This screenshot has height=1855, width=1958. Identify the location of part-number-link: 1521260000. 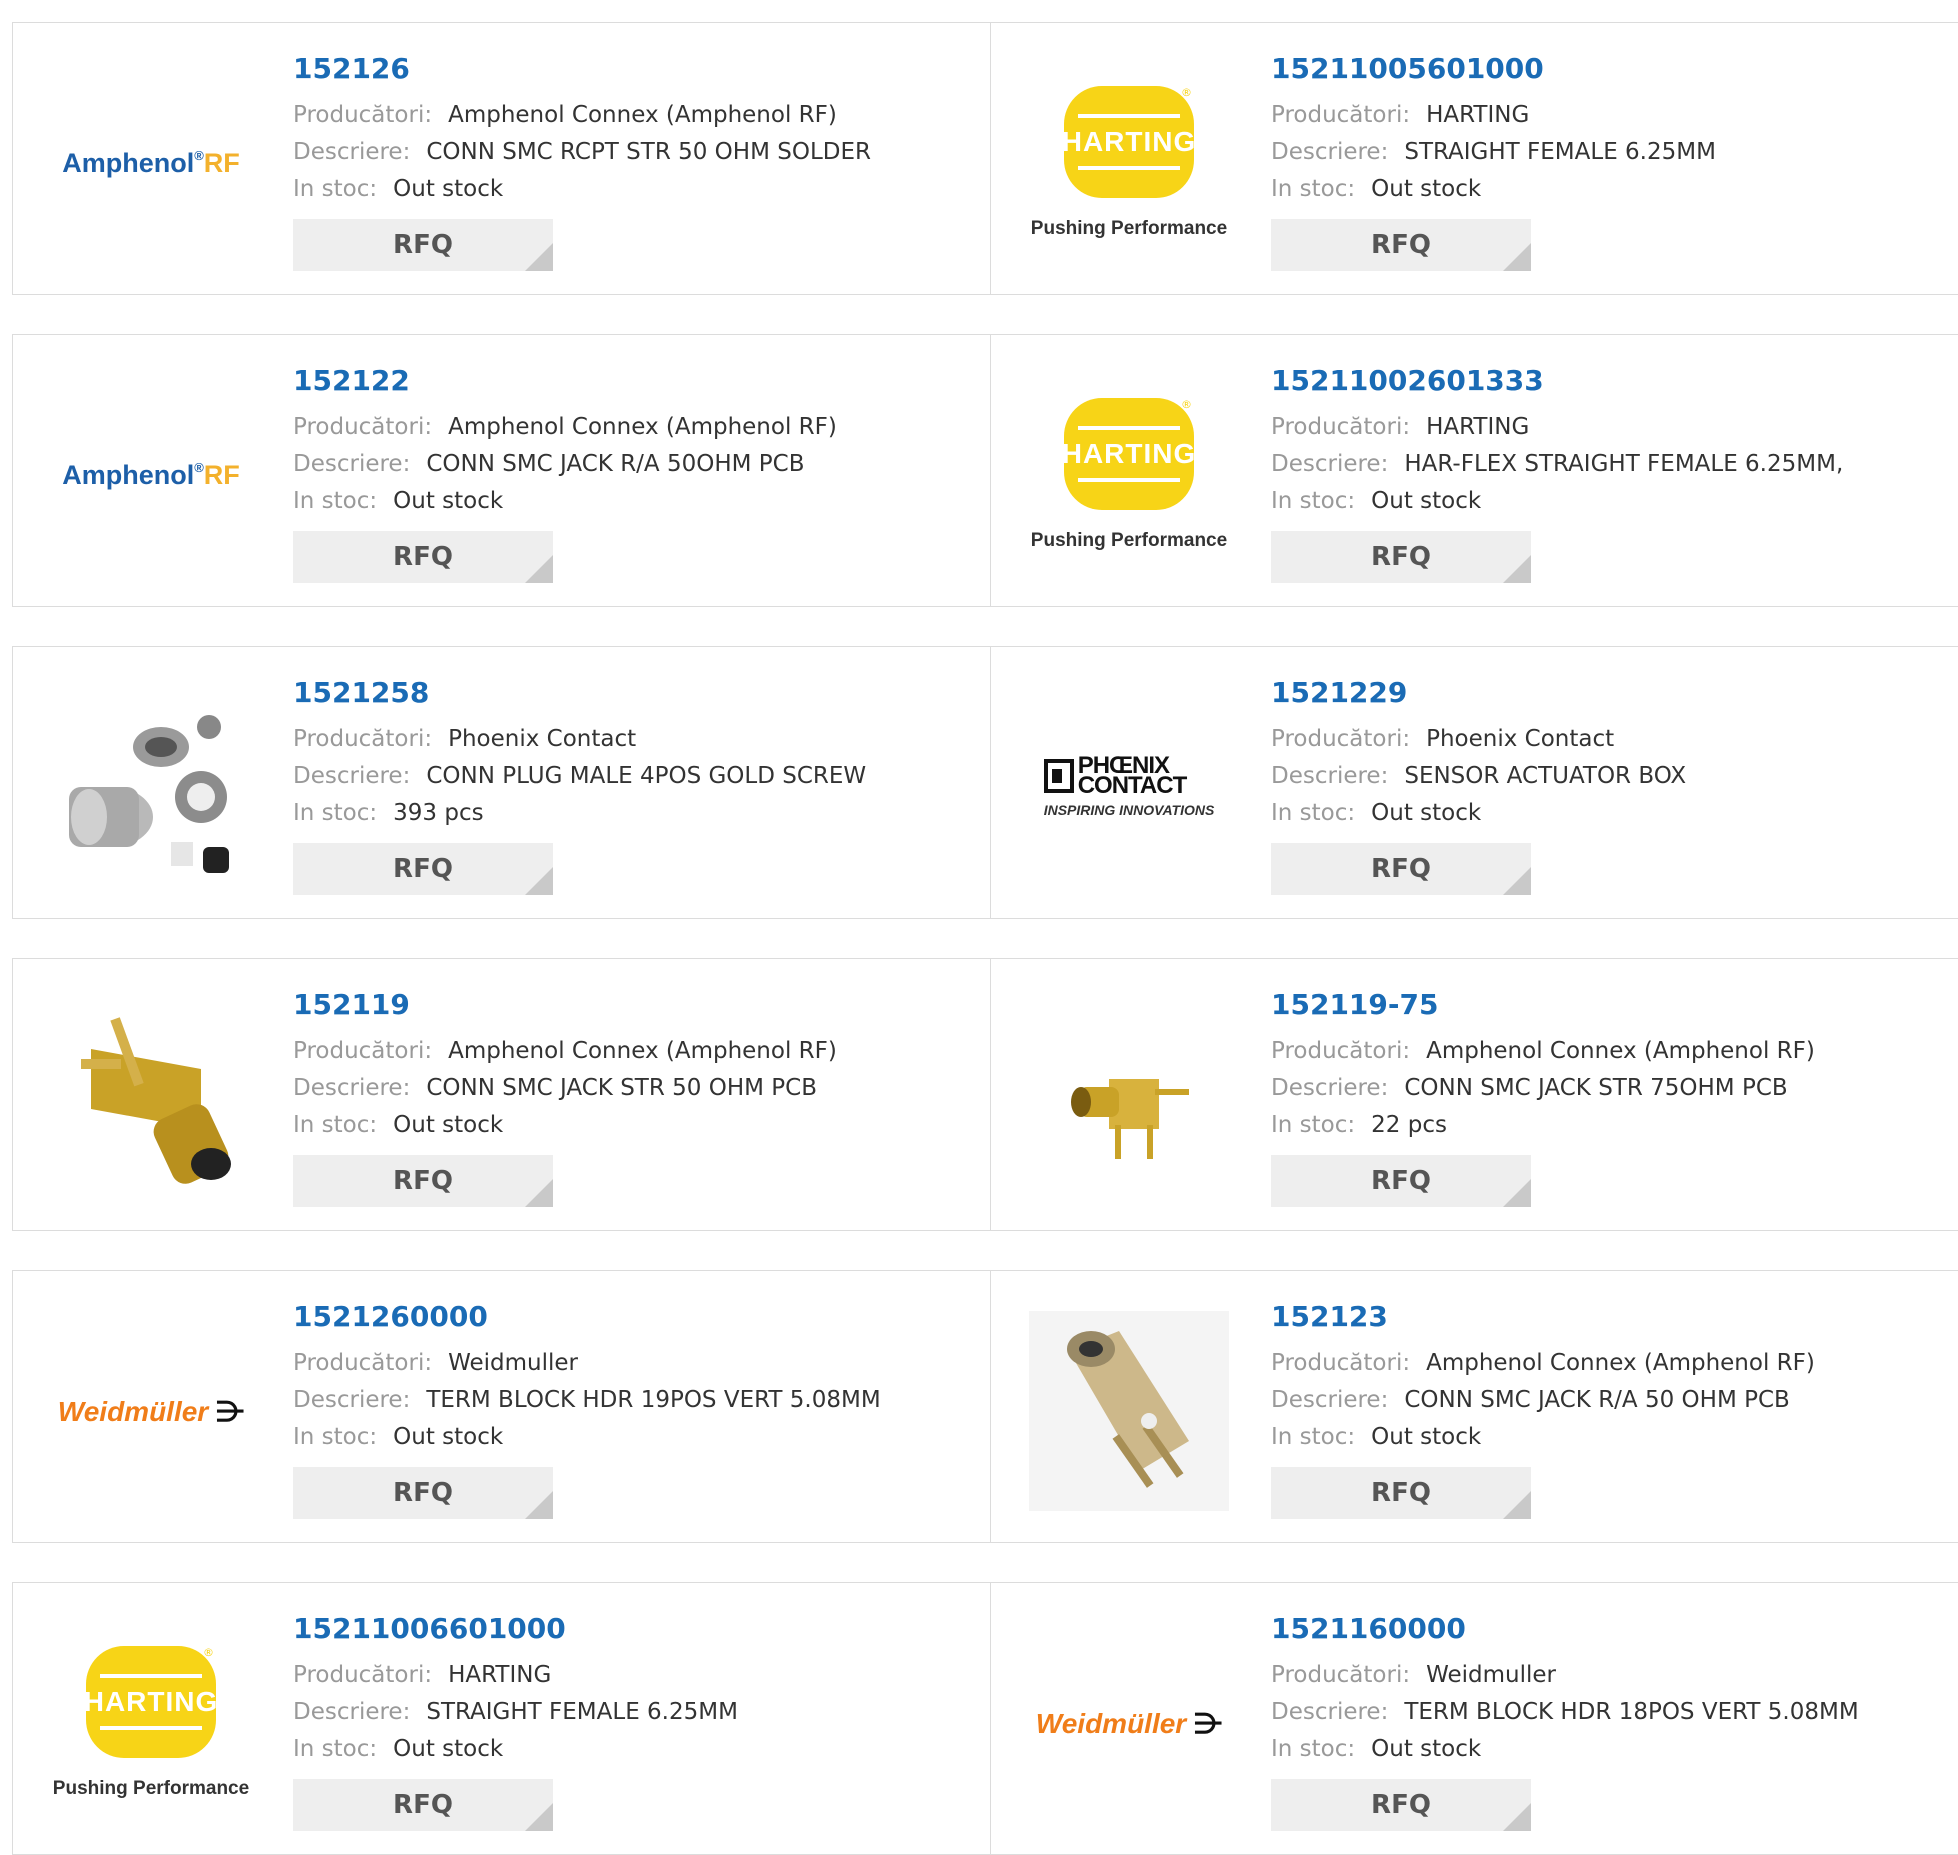
(587, 1317).